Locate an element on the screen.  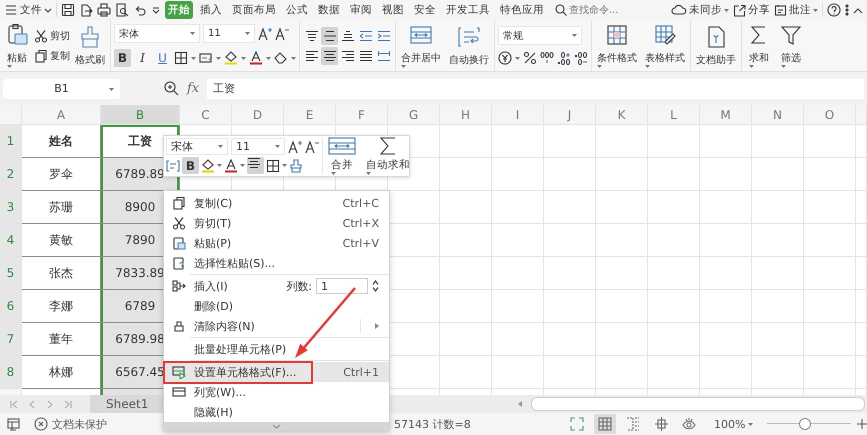
document-assistant-button: 文档助手 is located at coordinates (716, 45).